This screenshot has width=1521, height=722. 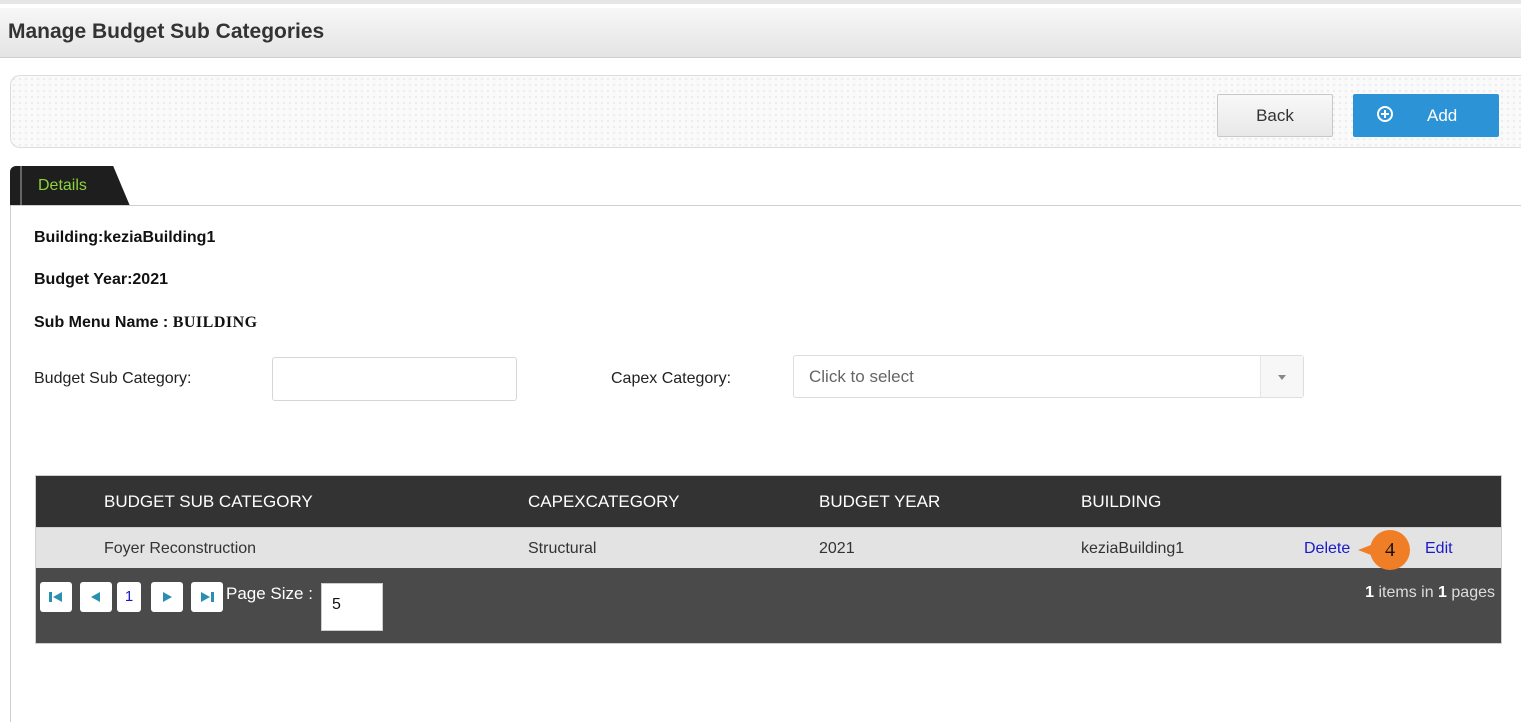 I want to click on previous-page-icon, so click(x=95, y=597).